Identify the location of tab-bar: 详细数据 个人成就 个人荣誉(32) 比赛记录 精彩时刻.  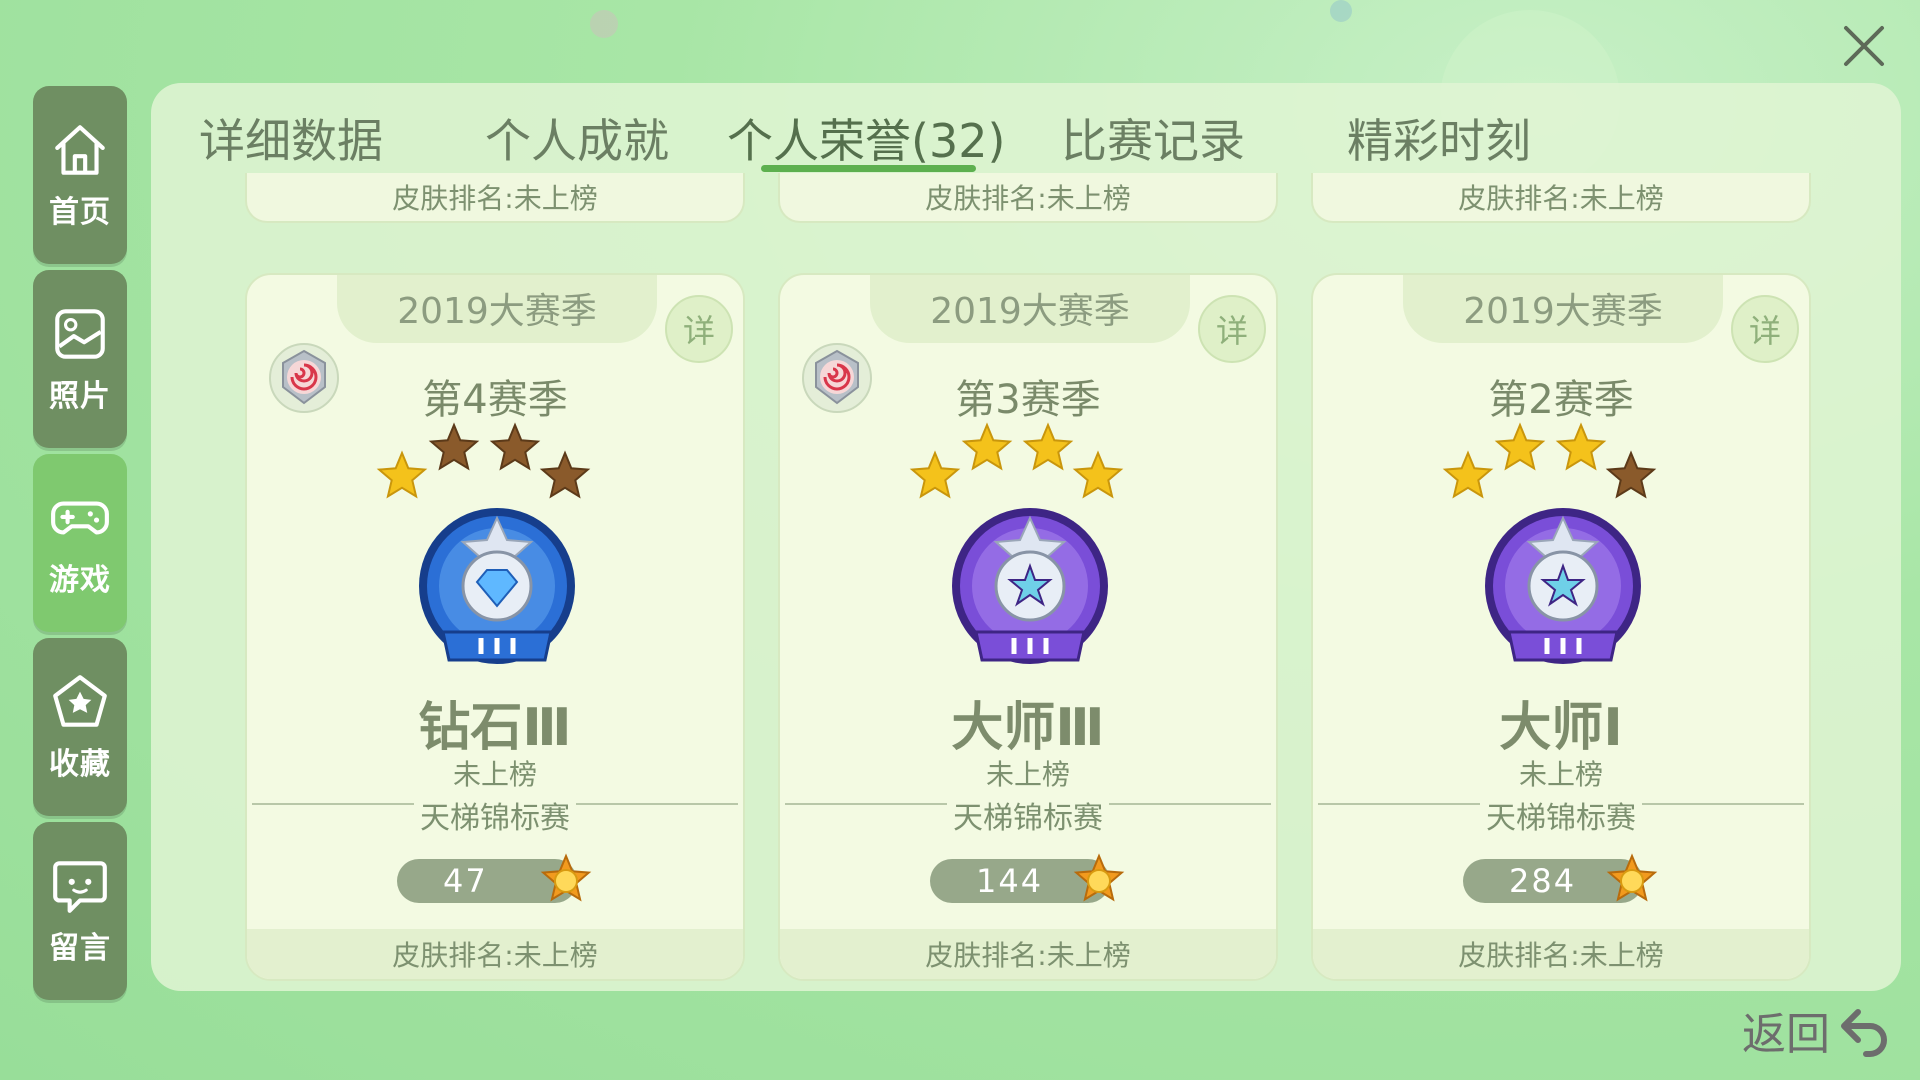
(1026, 128).